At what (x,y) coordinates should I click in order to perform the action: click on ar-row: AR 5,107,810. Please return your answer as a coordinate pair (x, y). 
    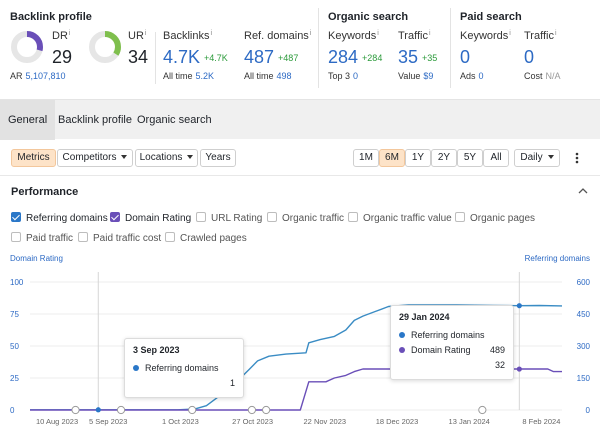
    Looking at the image, I should click on (38, 76).